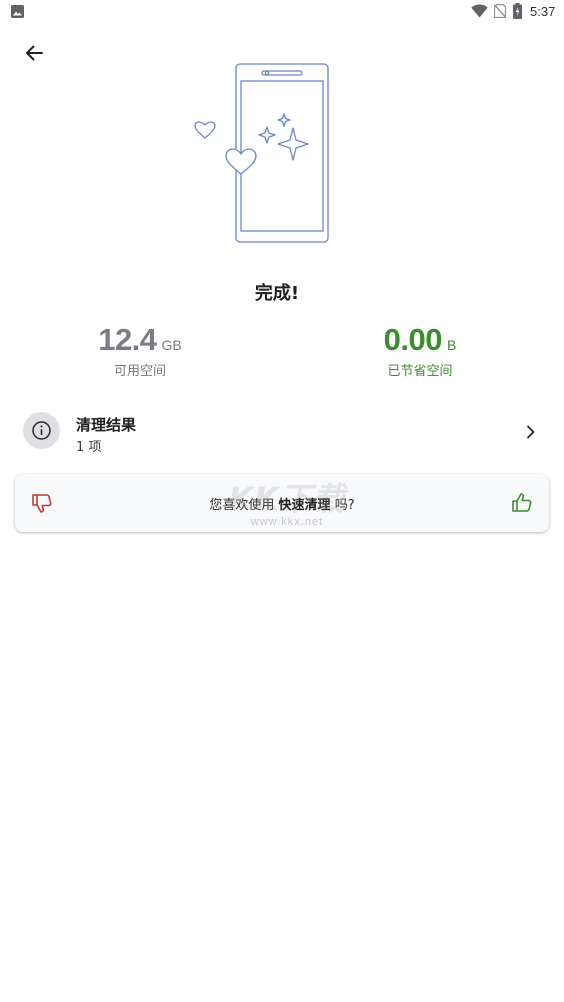  I want to click on available-space-value: 12.4, so click(127, 339).